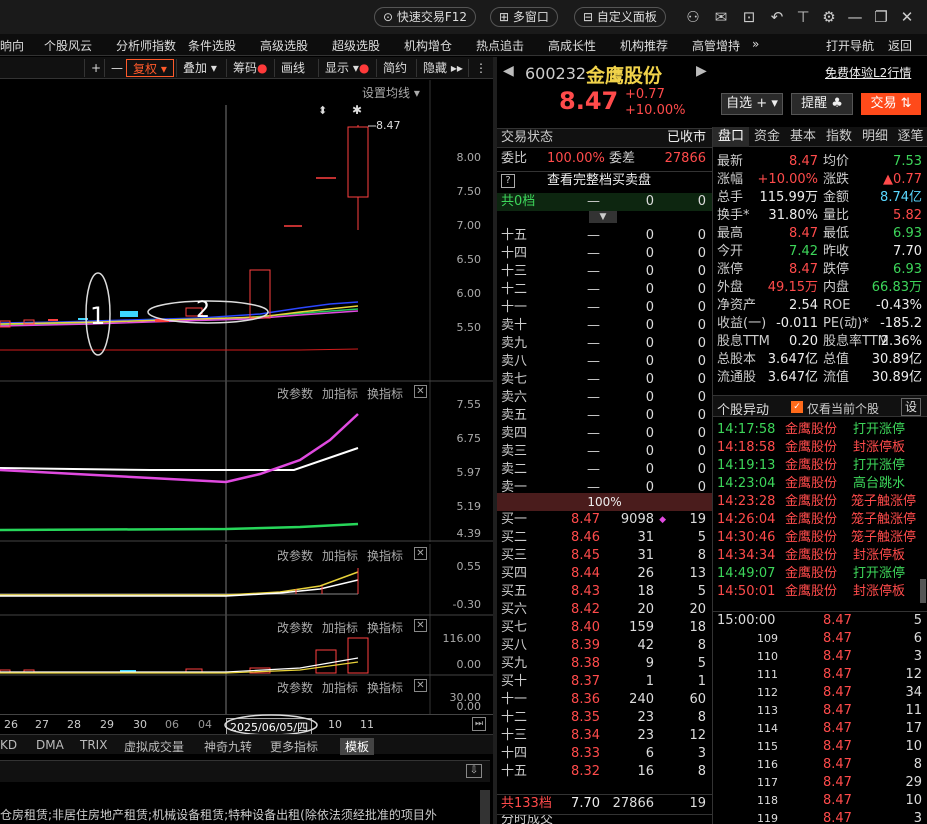  Describe the element at coordinates (593, 201) in the screenshot. I see `ask-total-price: —` at that location.